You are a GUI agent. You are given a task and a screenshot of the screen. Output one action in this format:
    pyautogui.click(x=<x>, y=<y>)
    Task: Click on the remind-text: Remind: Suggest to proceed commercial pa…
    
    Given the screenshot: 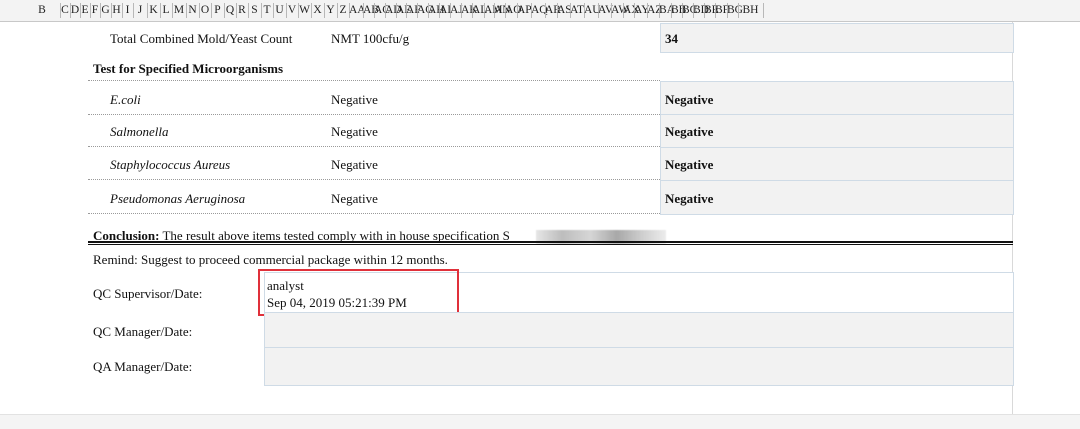 What is the action you would take?
    pyautogui.click(x=270, y=259)
    